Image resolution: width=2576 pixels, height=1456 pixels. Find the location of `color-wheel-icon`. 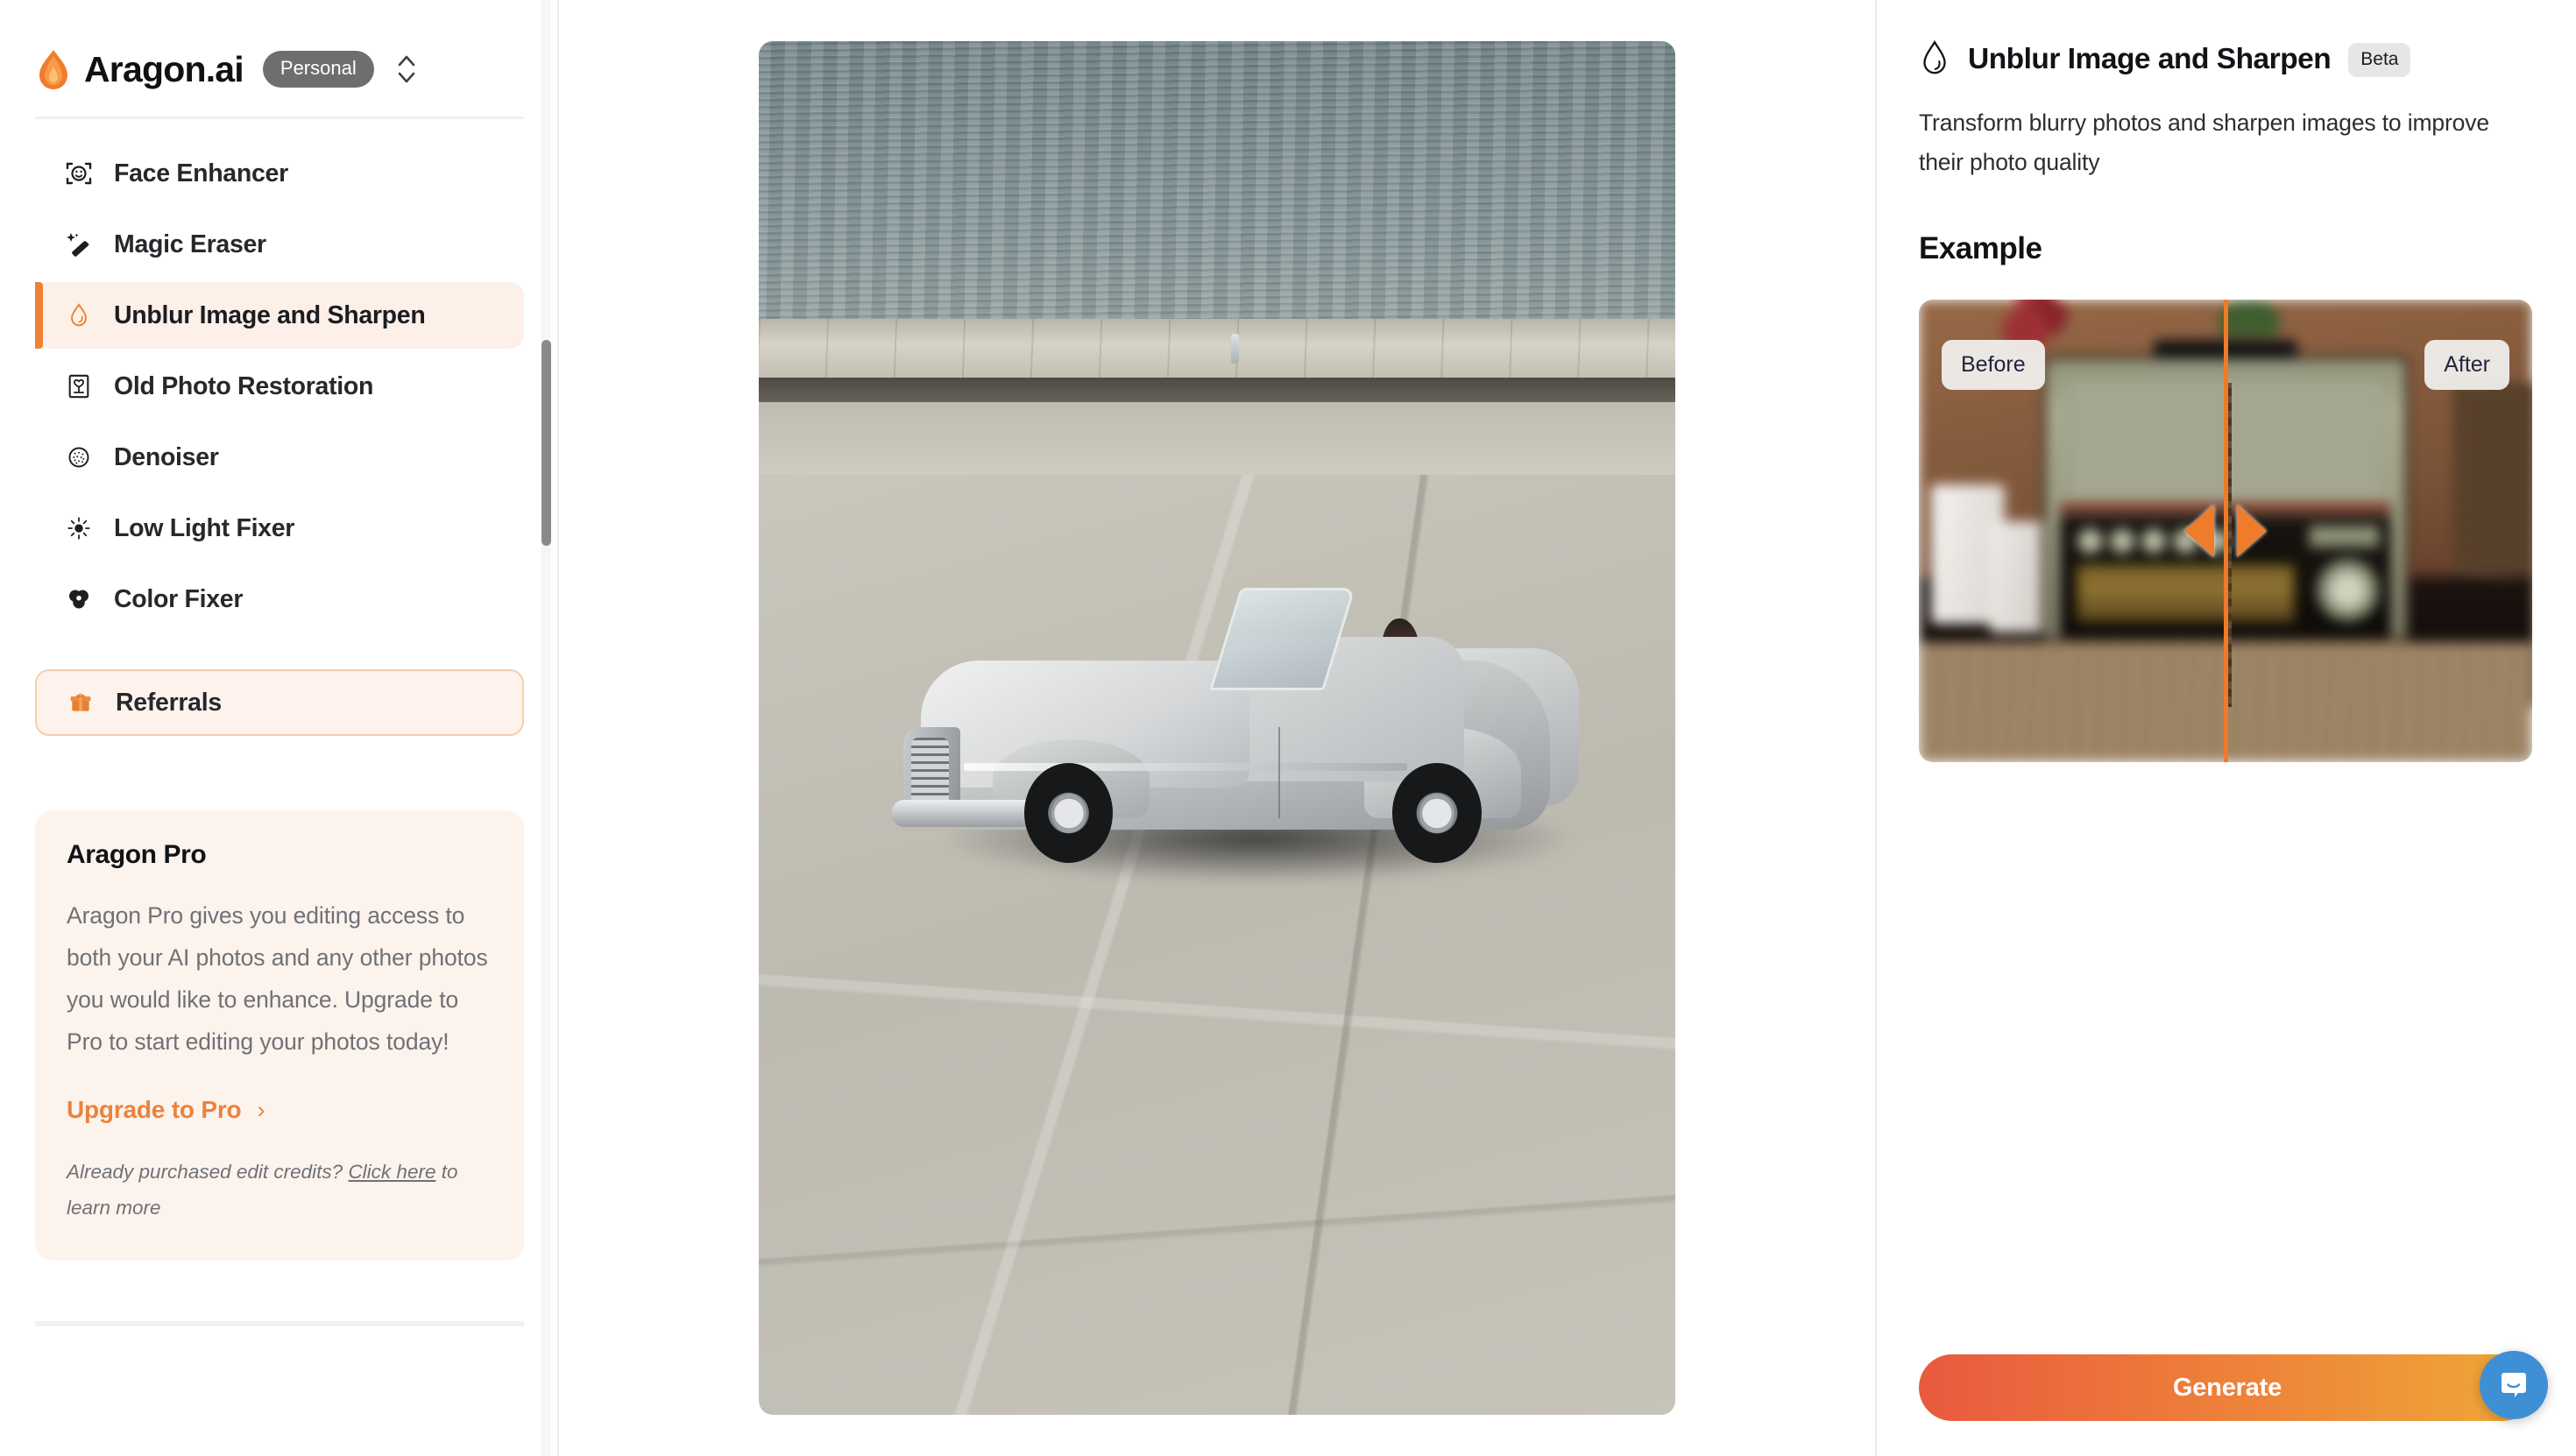

color-wheel-icon is located at coordinates (79, 599).